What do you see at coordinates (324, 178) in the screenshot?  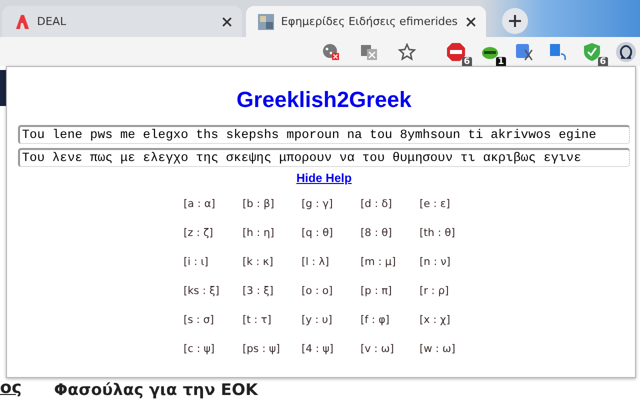 I see `hide-help-link: Hide Help` at bounding box center [324, 178].